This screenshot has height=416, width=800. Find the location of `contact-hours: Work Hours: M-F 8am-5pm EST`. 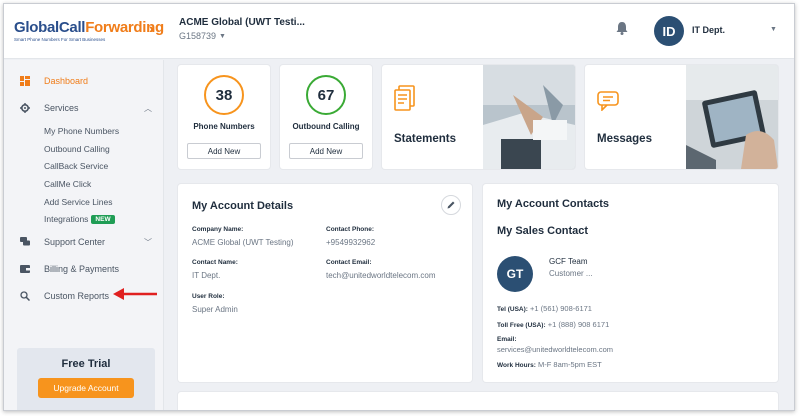

contact-hours: Work Hours: M-F 8am-5pm EST is located at coordinates (549, 364).